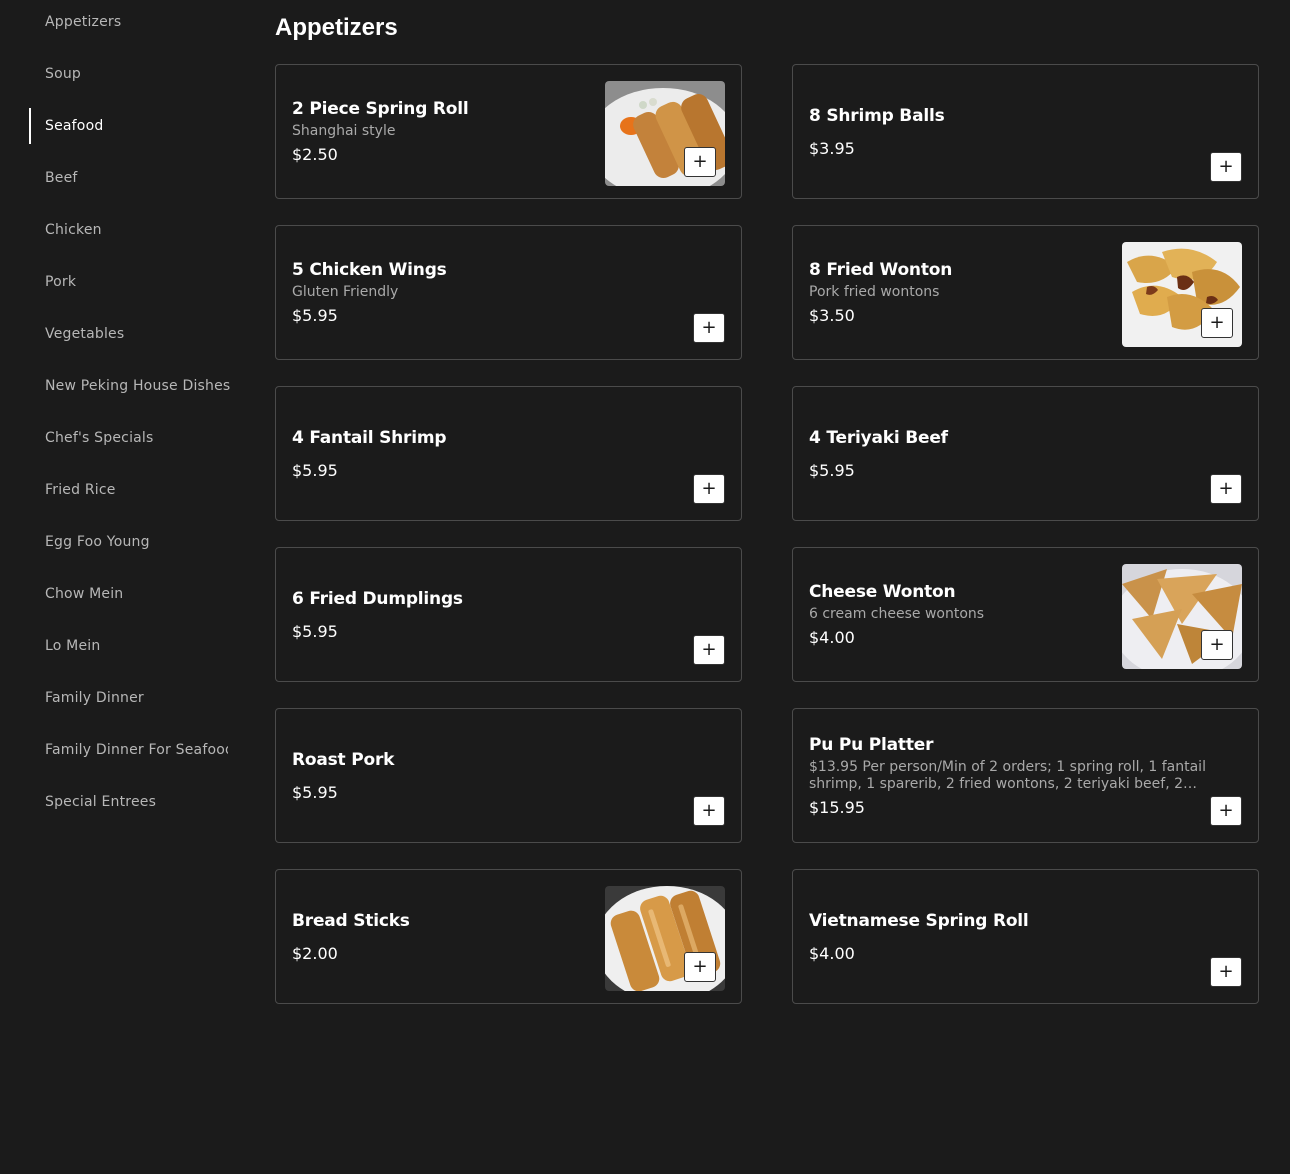 Image resolution: width=1290 pixels, height=1174 pixels. Describe the element at coordinates (441, 131) in the screenshot. I see `menu-item-info: 2 Piece Spring Roll Shanghai style $2.50` at that location.